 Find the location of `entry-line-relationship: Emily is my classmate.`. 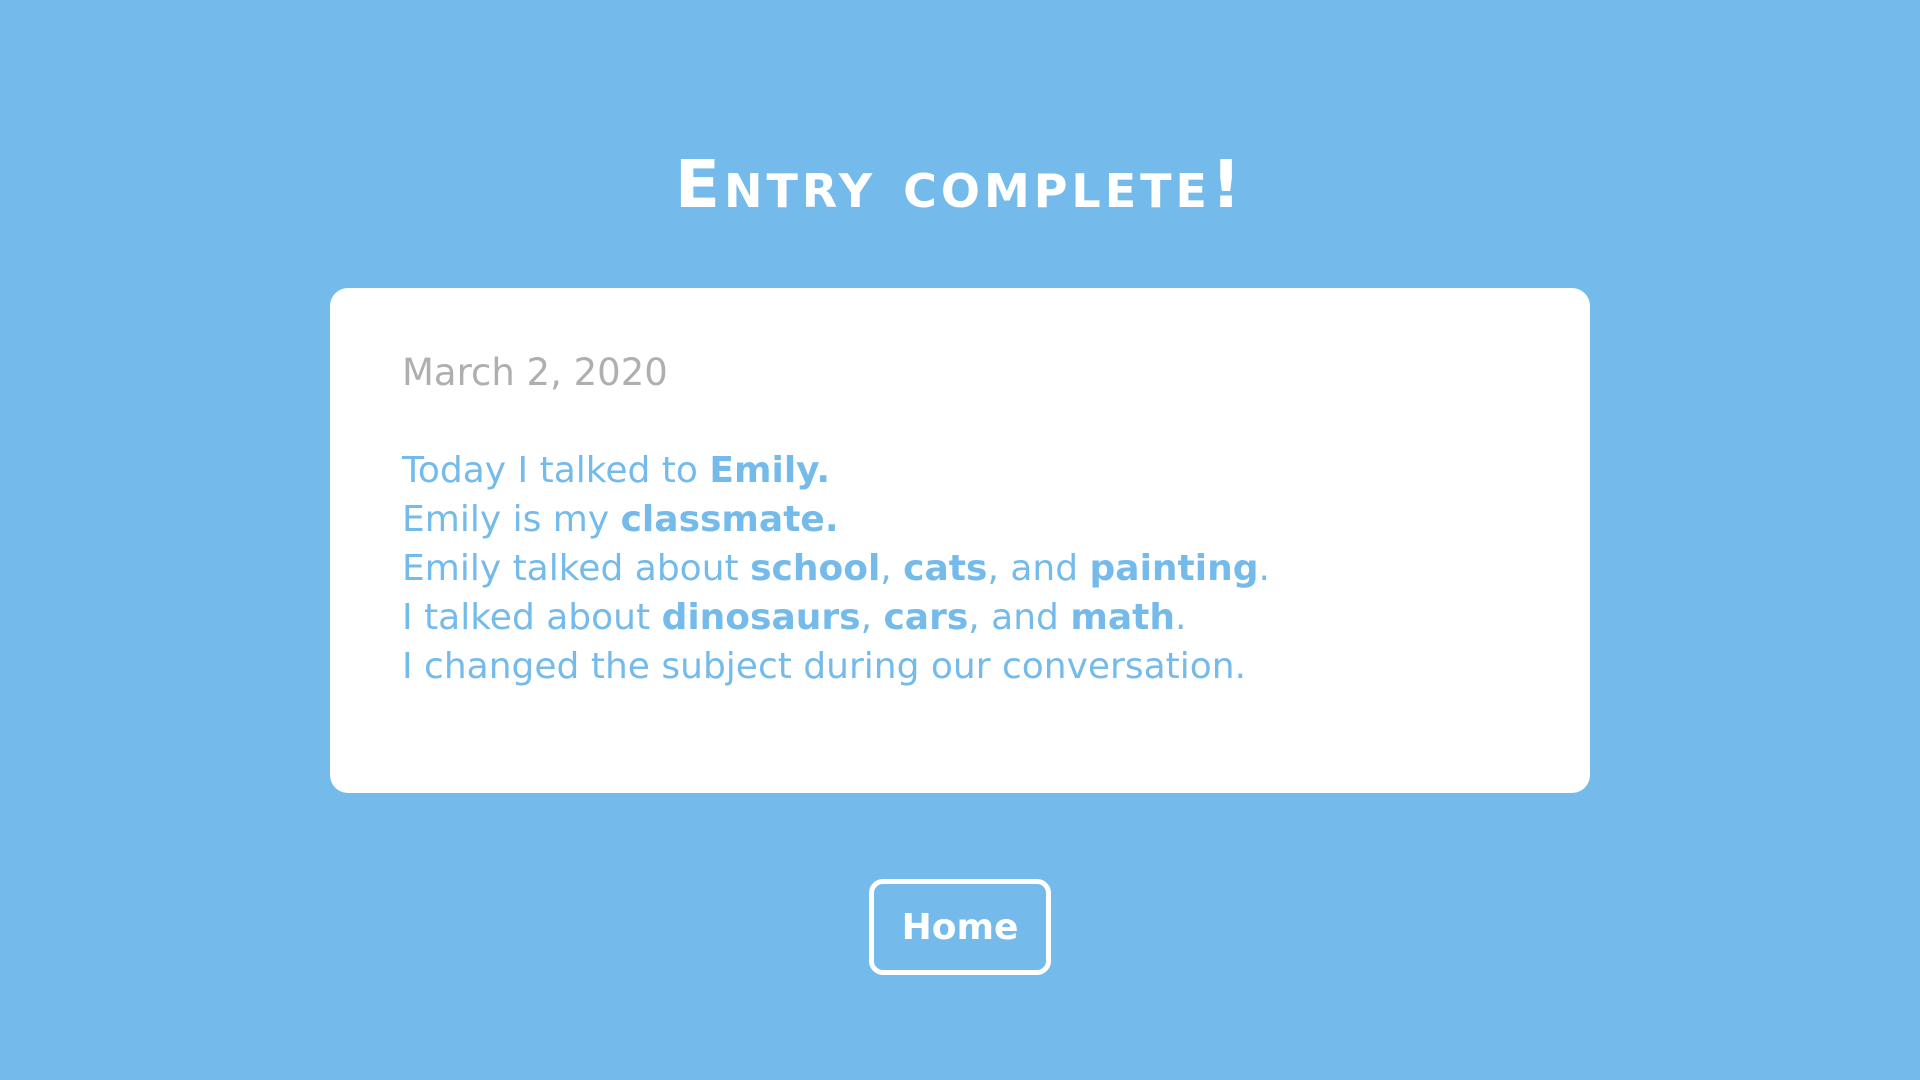

entry-line-relationship: Emily is my classmate. is located at coordinates (960, 519).